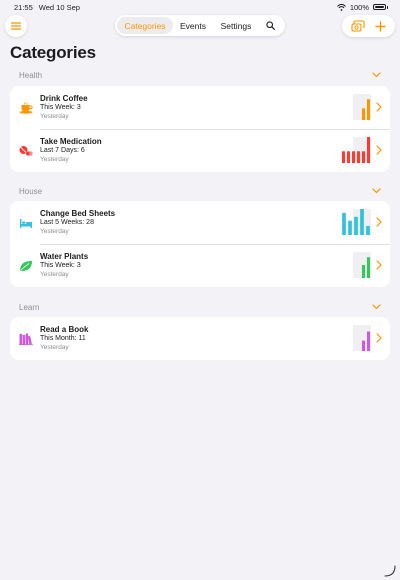  What do you see at coordinates (53, 52) in the screenshot?
I see `page-title: Categories` at bounding box center [53, 52].